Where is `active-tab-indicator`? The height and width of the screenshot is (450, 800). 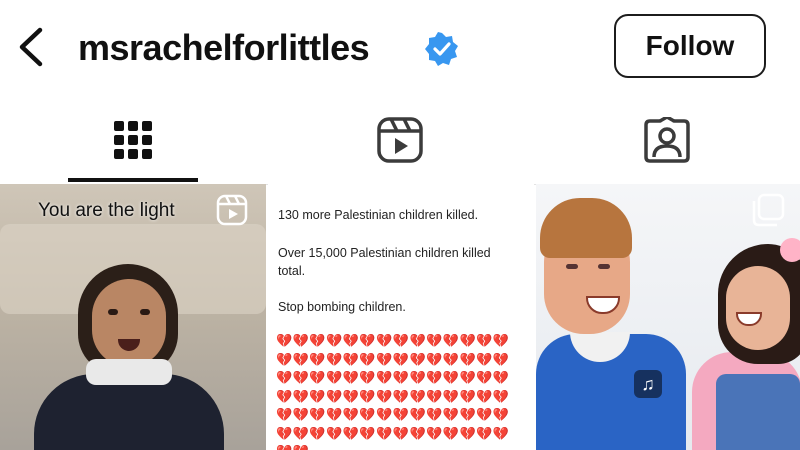 active-tab-indicator is located at coordinates (133, 180).